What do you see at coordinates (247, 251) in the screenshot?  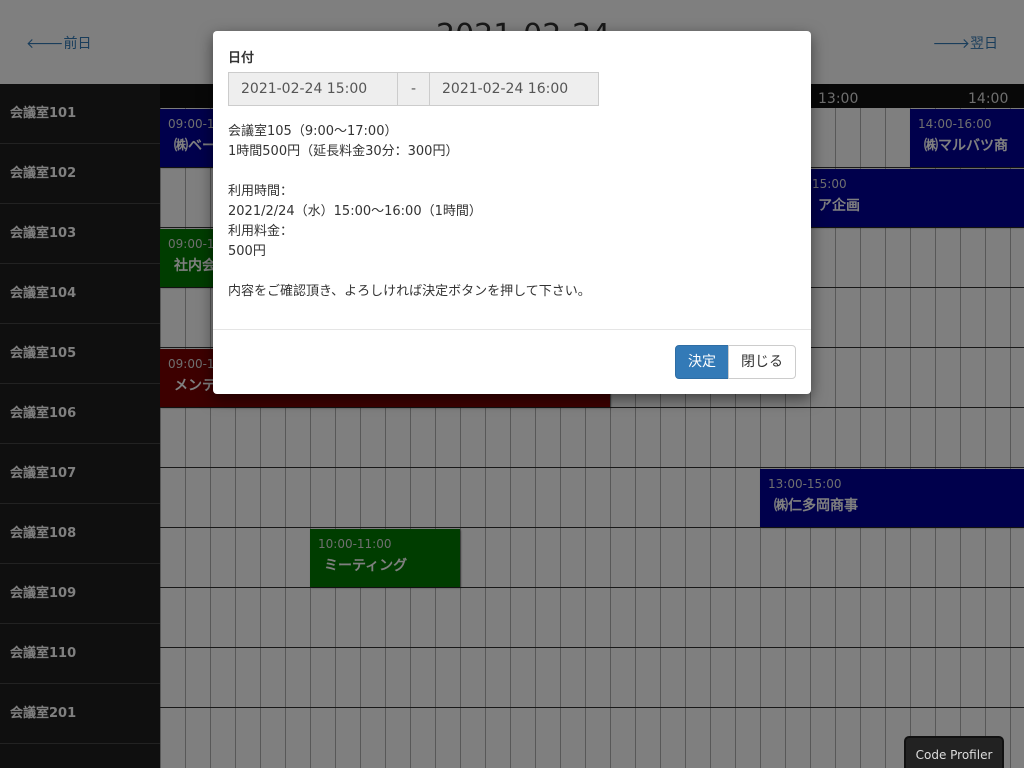 I see `fee-value: 500円` at bounding box center [247, 251].